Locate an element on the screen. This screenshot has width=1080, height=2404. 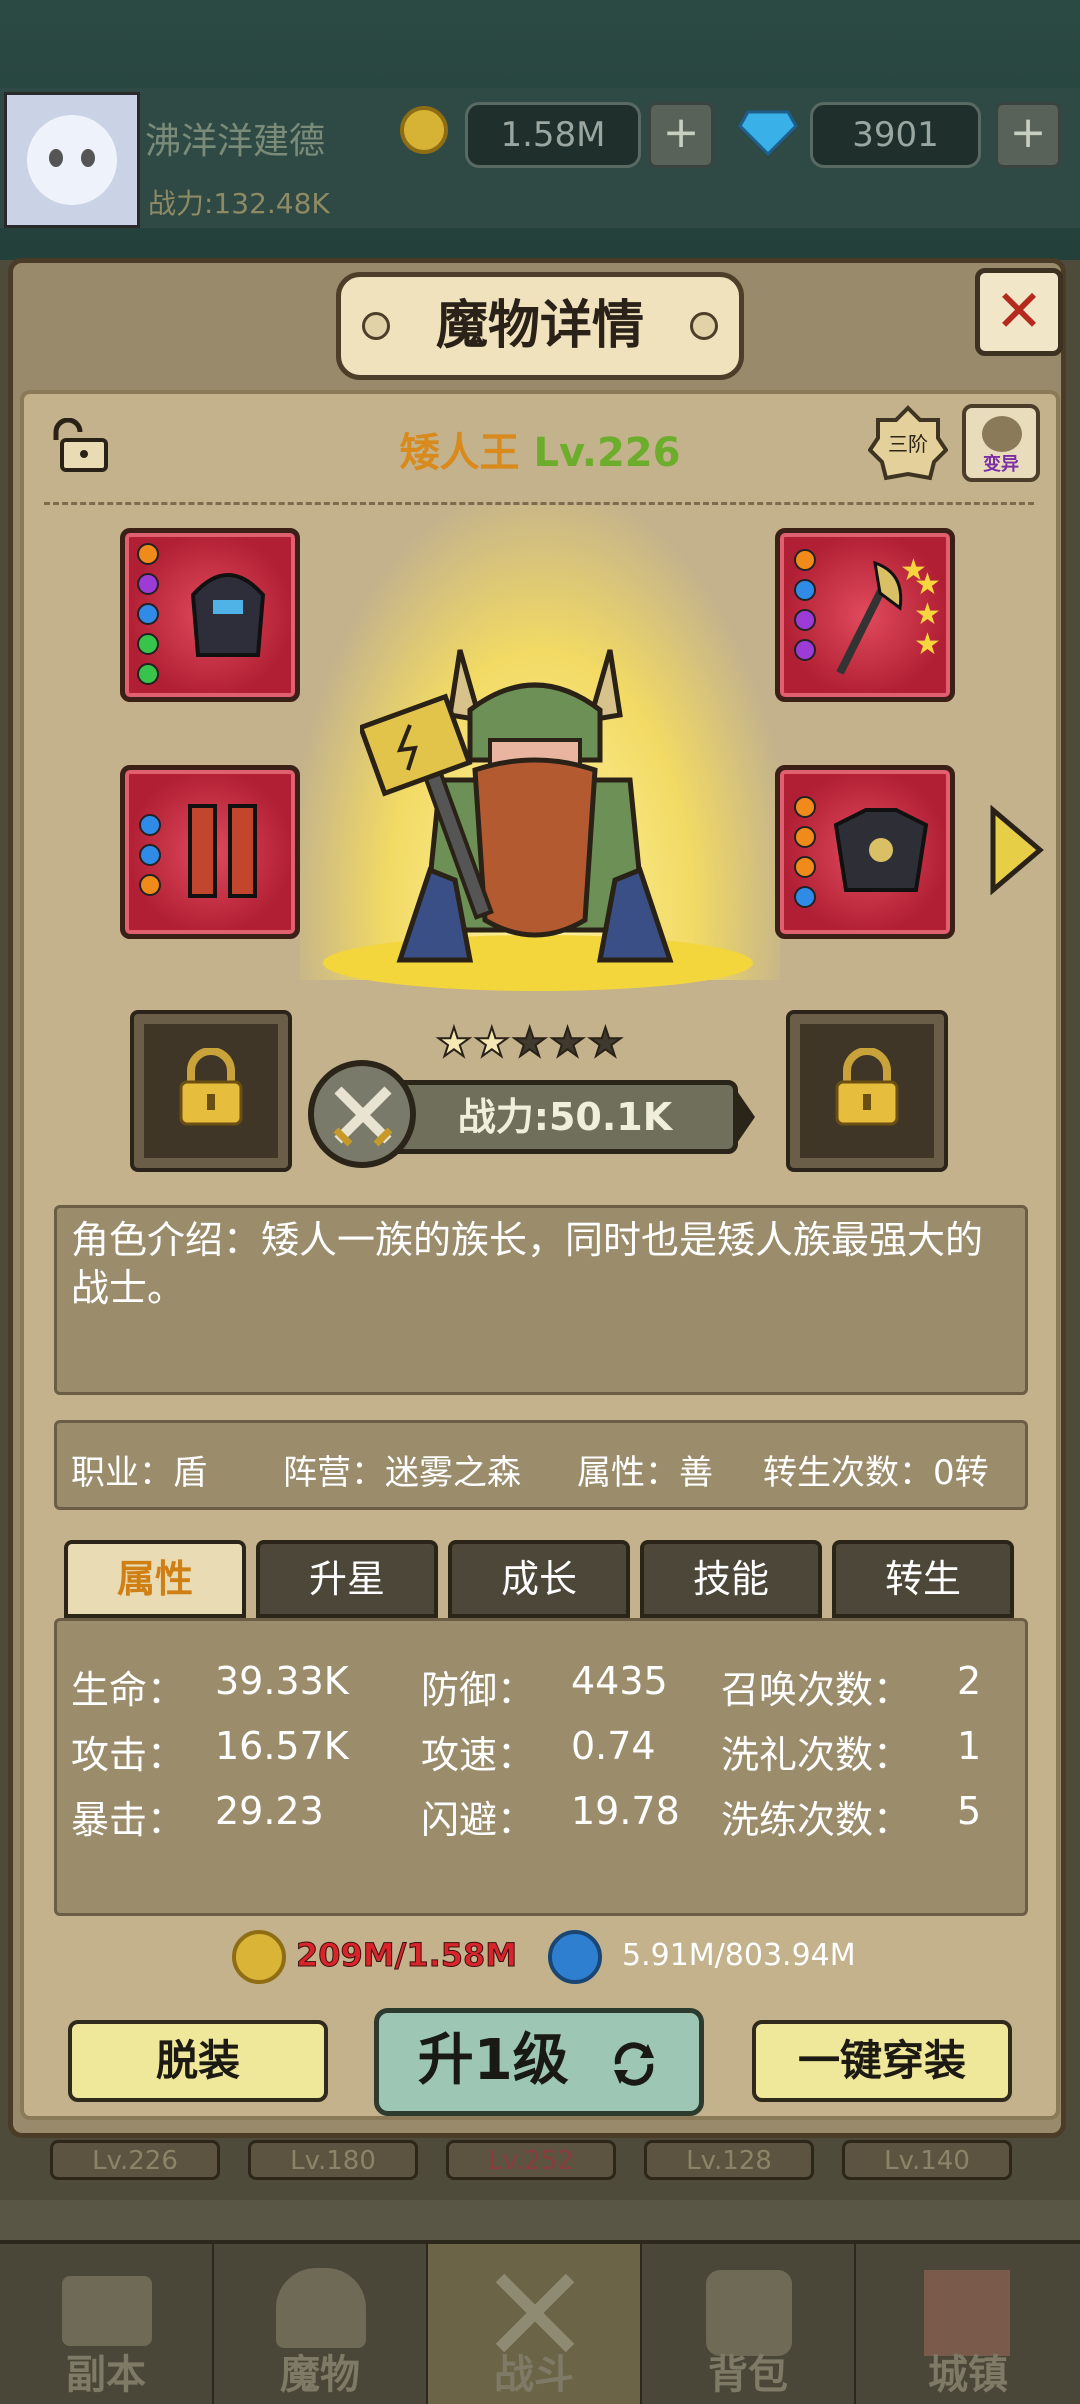
boots-icon is located at coordinates (222, 851).